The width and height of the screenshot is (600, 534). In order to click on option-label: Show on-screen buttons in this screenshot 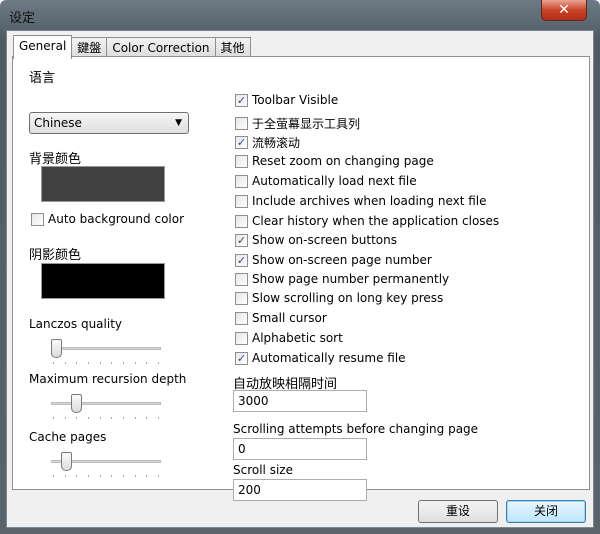, I will do `click(325, 240)`.